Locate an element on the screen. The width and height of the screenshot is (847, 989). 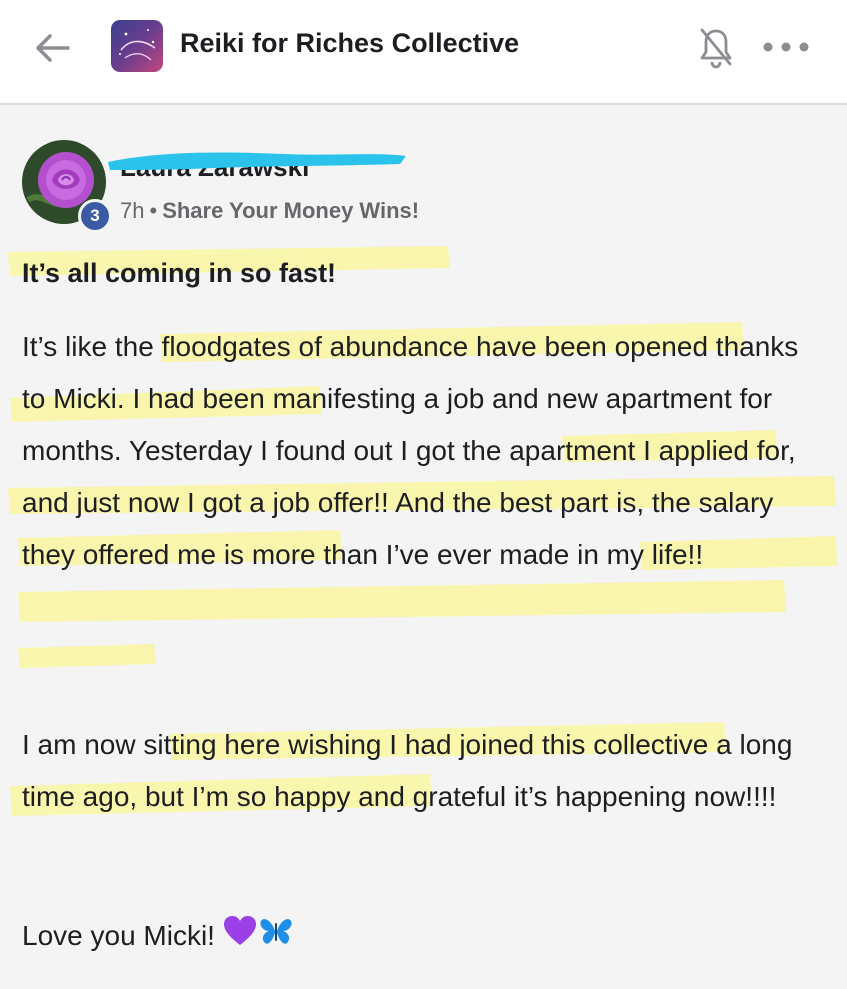
purple-heart-icon is located at coordinates (240, 938).